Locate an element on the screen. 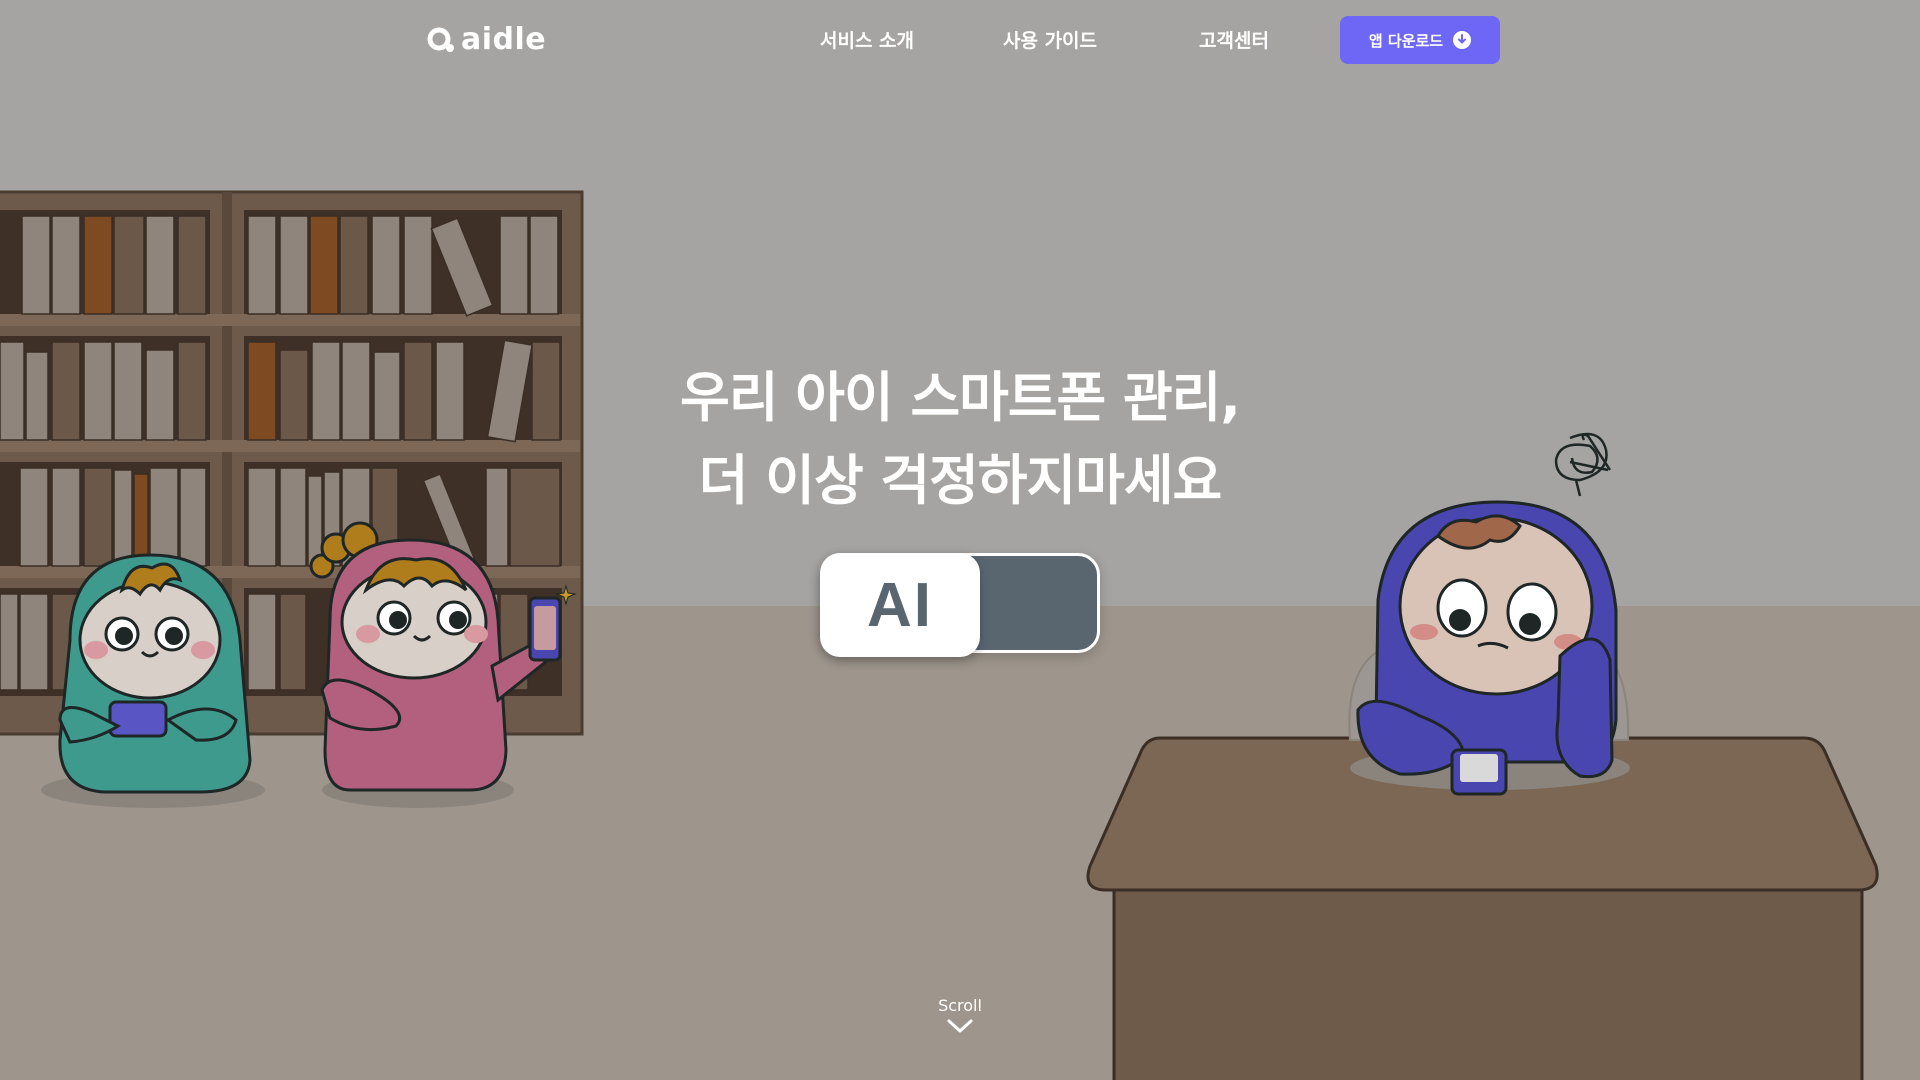  hero-title-line1: 우리 아이 스마트폰 관리, is located at coordinates (960, 397).